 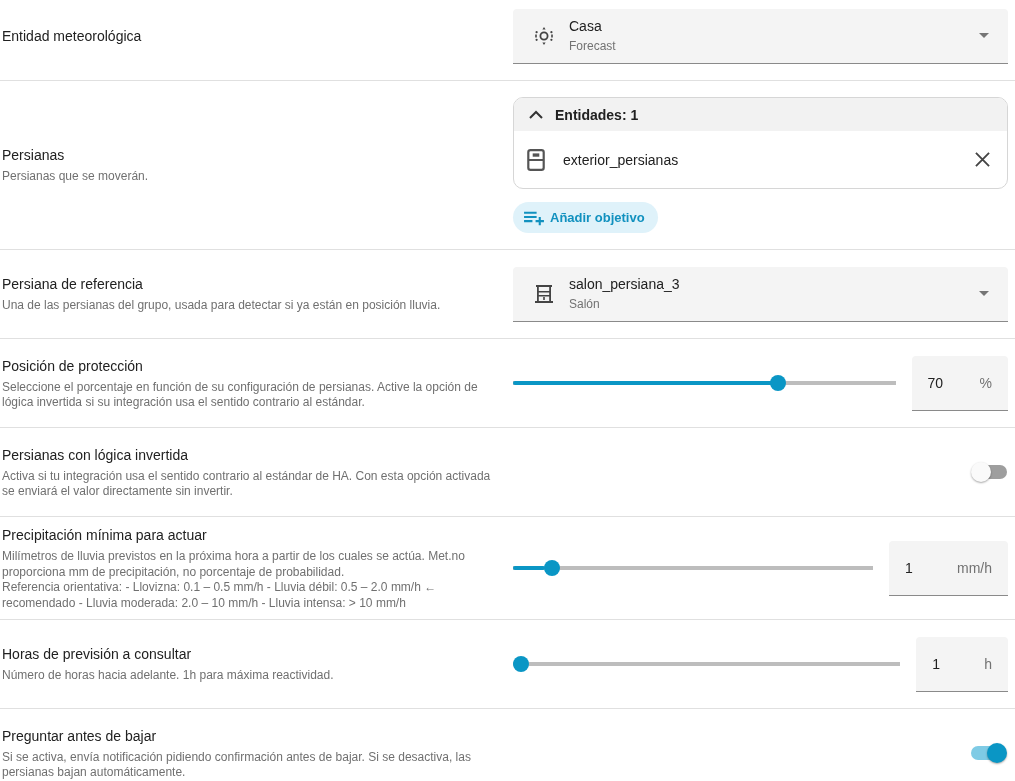 I want to click on setting-label: Precipitación mínima para actuar, so click(x=105, y=535).